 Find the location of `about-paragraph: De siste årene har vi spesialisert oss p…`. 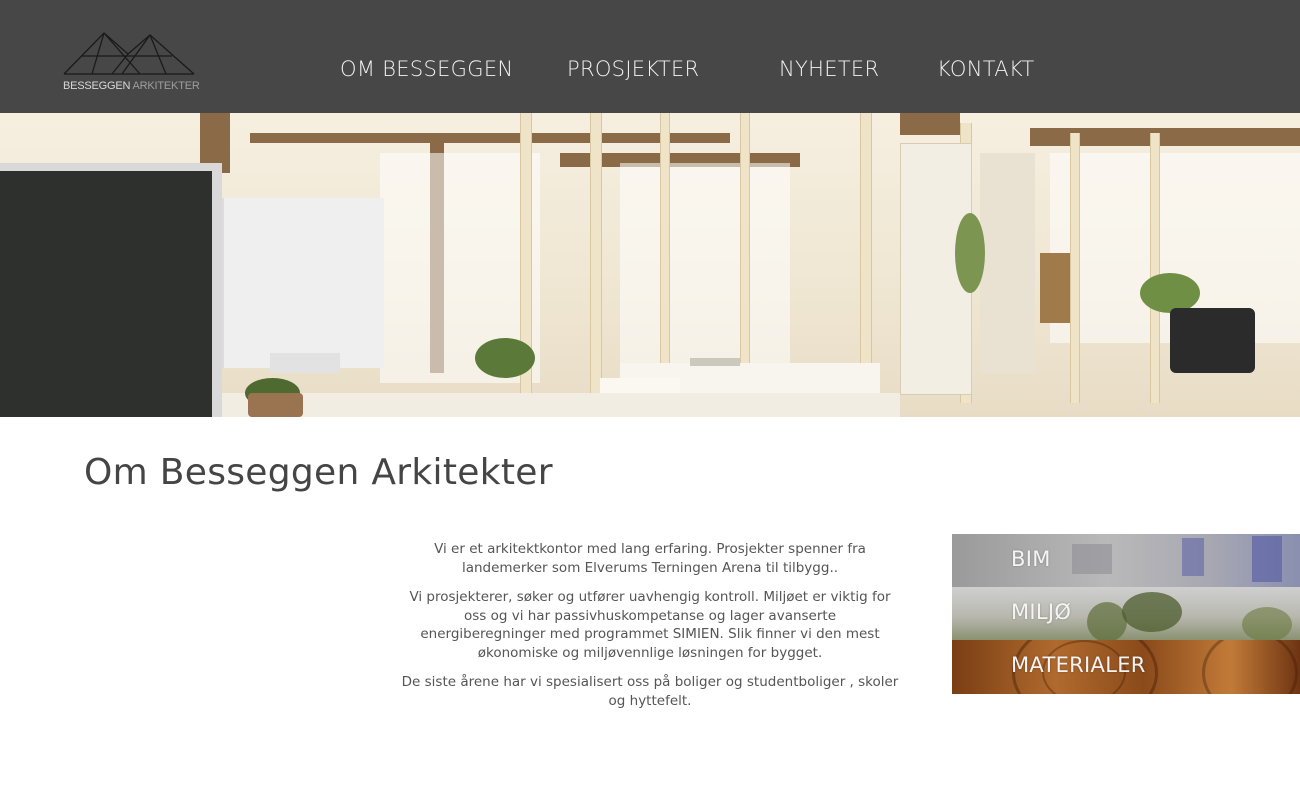

about-paragraph: De siste årene har vi spesialisert oss p… is located at coordinates (650, 691).